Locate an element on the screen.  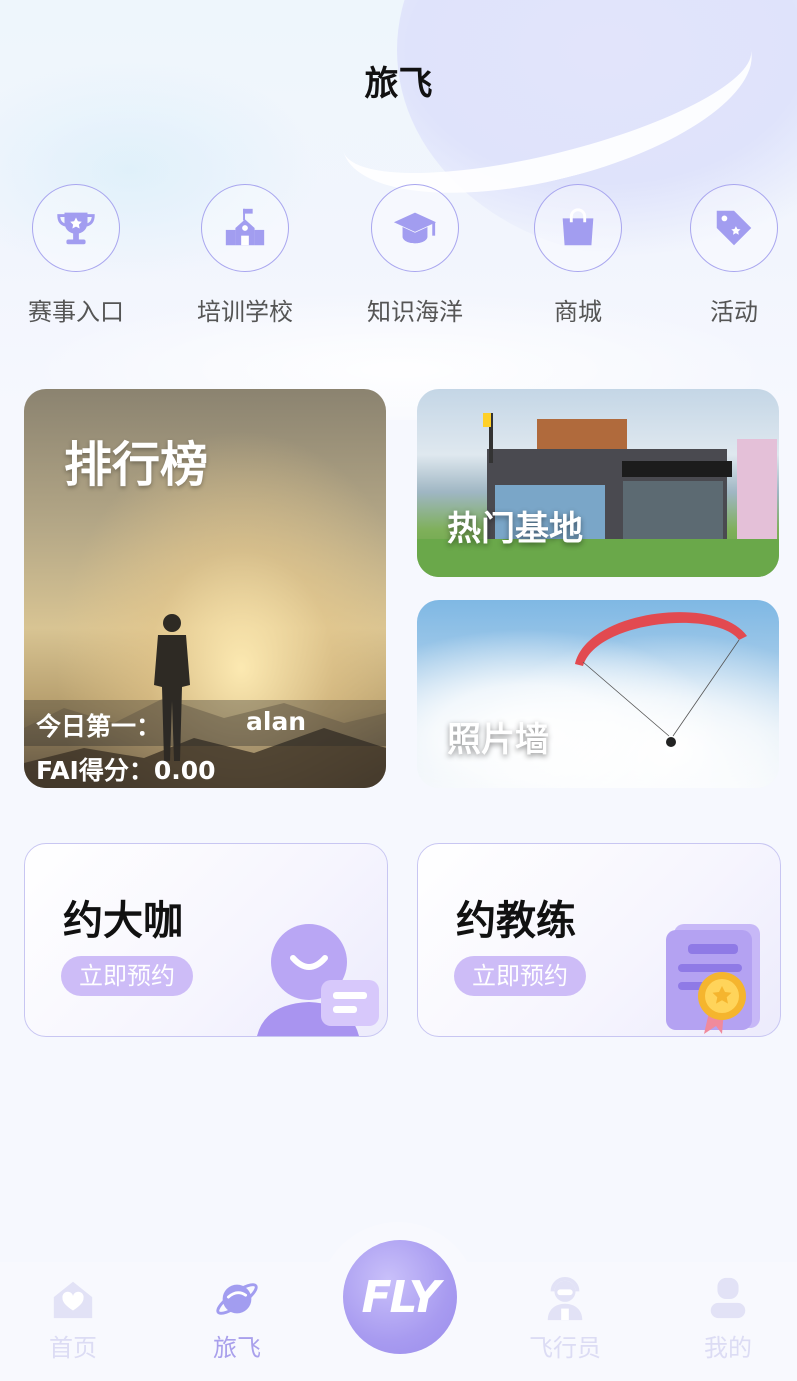
tab-pilots: 飞行员 is located at coordinates (565, 1319).